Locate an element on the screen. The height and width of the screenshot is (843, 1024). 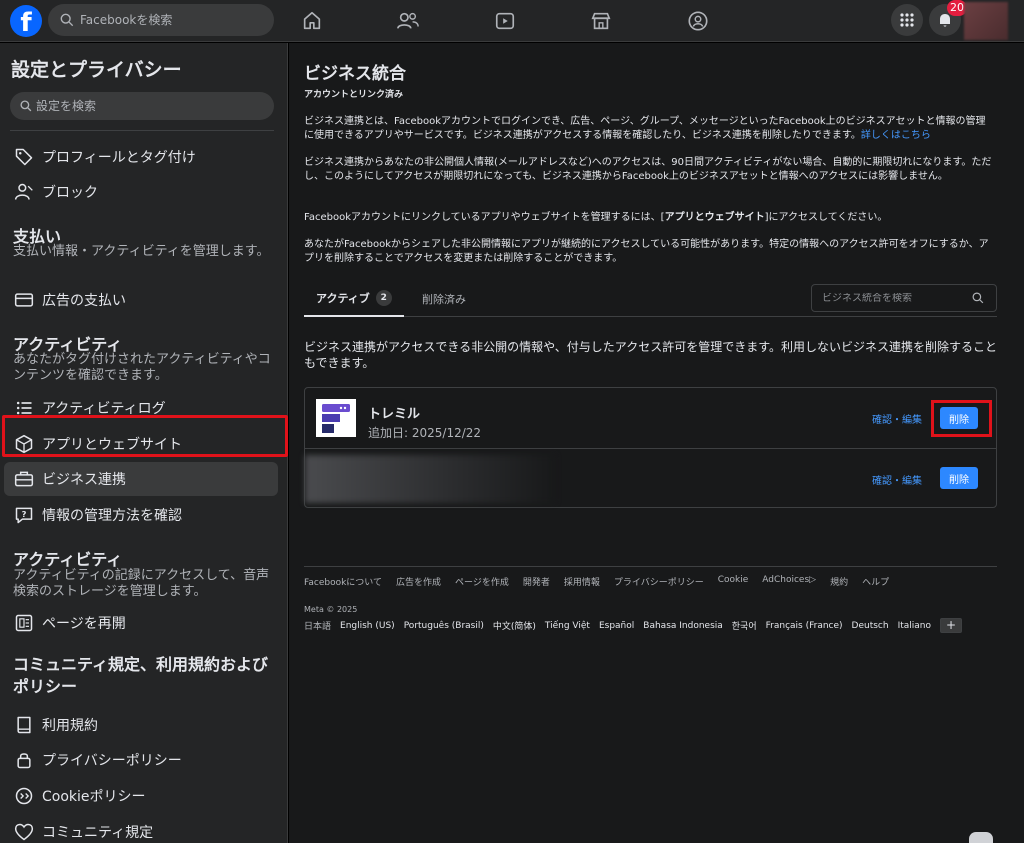
briefcase-icon is located at coordinates (24, 479).